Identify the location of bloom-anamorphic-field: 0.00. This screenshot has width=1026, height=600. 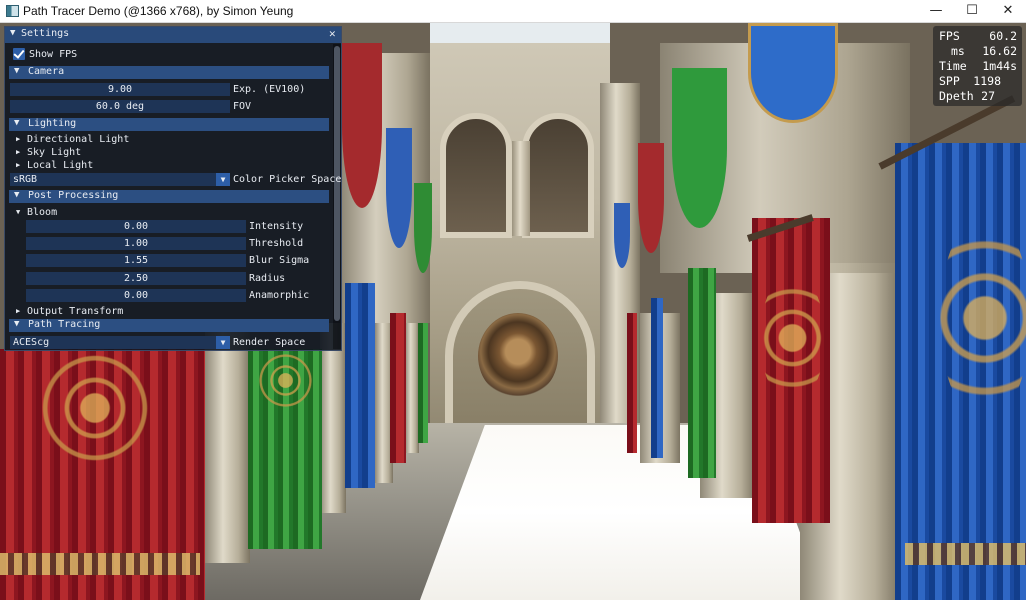
(136, 295).